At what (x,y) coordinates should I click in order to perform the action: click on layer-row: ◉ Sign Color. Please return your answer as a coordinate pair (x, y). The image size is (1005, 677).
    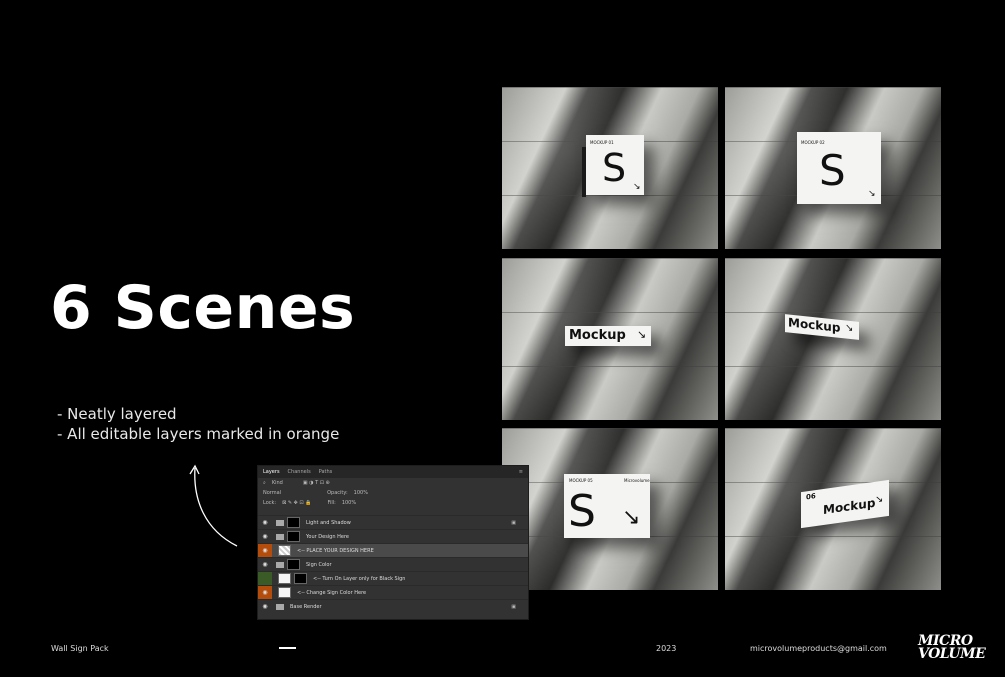
    Looking at the image, I should click on (393, 564).